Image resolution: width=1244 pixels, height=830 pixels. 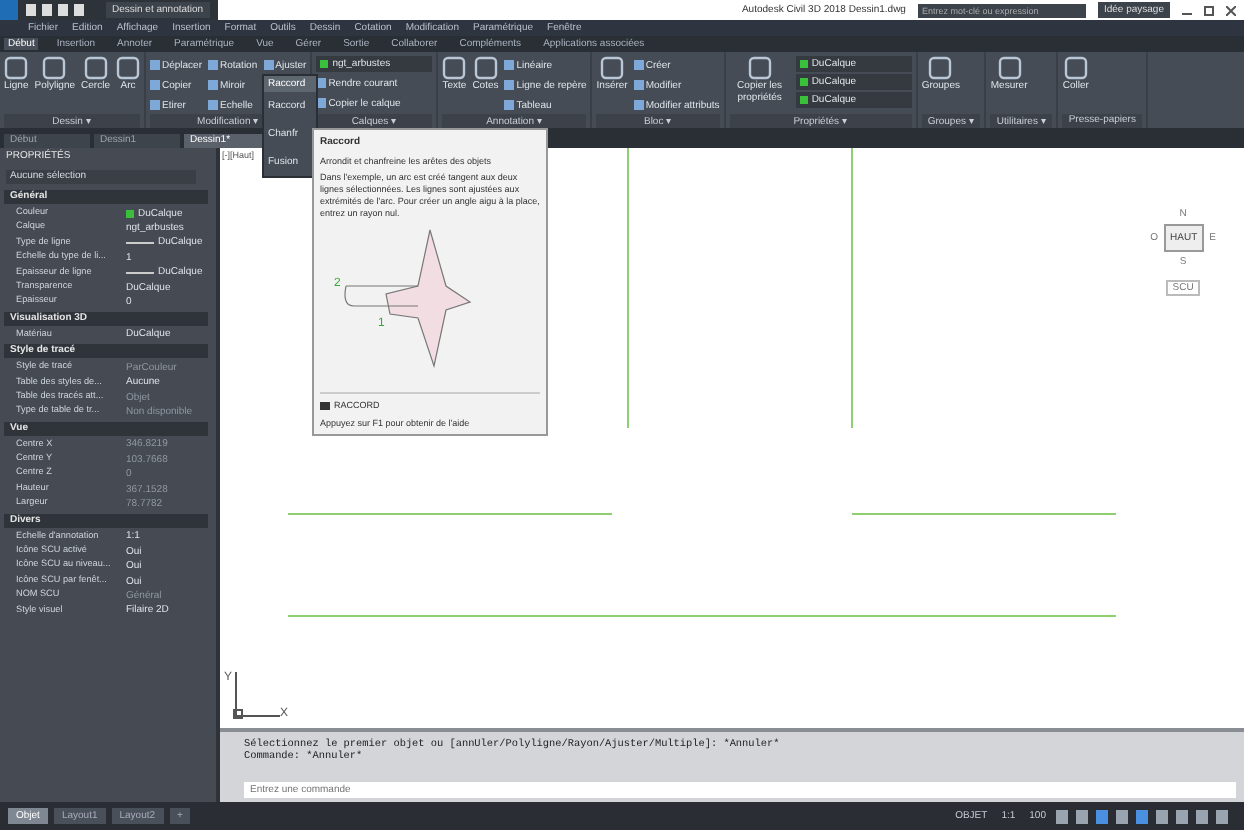 I want to click on ucs-axes-icon, so click(x=256, y=696).